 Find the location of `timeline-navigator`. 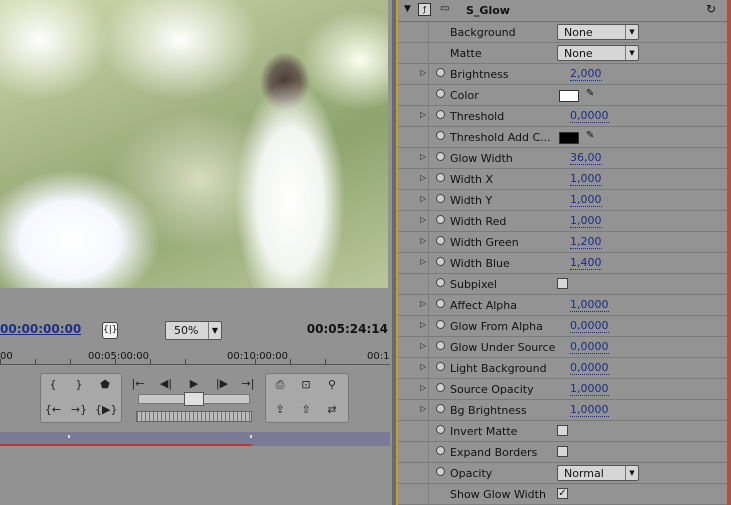

timeline-navigator is located at coordinates (195, 439).